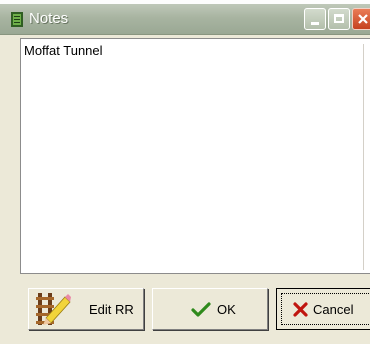 The image size is (370, 344). Describe the element at coordinates (53, 309) in the screenshot. I see `track-pencil-icon` at that location.